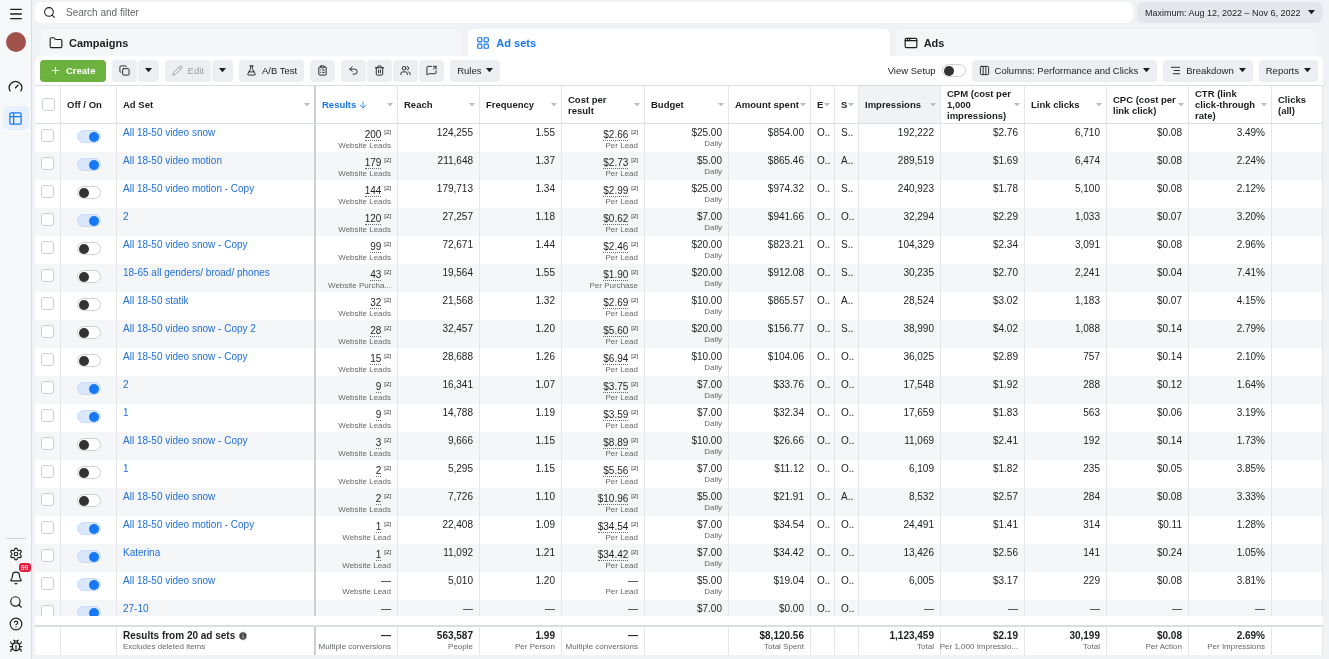  What do you see at coordinates (15, 602) in the screenshot?
I see `search-icon` at bounding box center [15, 602].